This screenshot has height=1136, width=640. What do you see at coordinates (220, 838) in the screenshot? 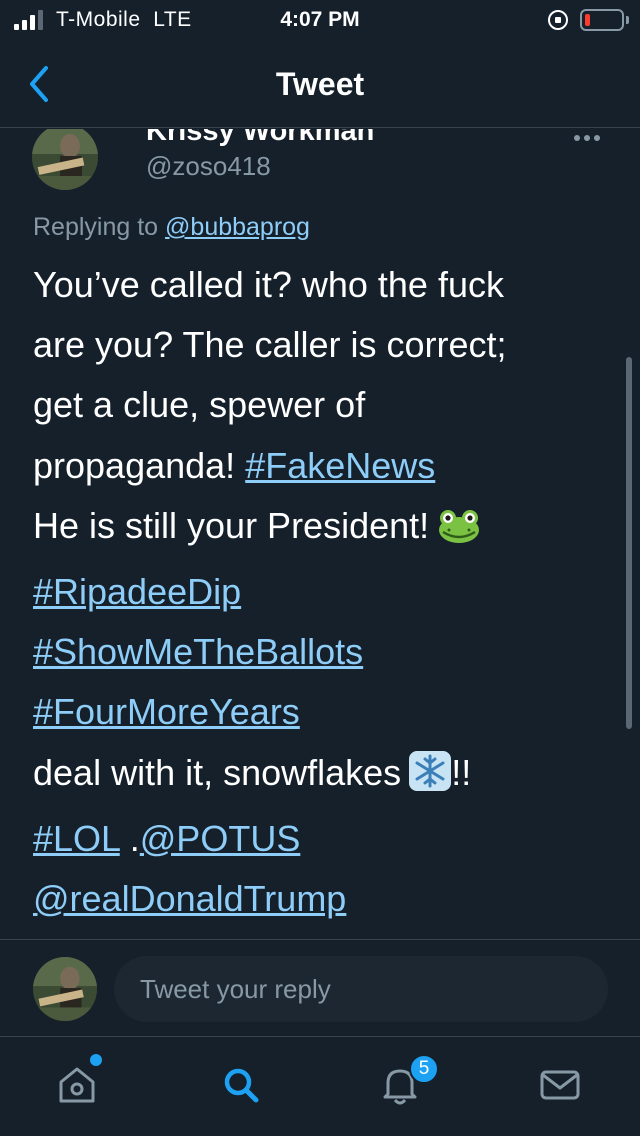
I see `mention-link: @POTUS` at bounding box center [220, 838].